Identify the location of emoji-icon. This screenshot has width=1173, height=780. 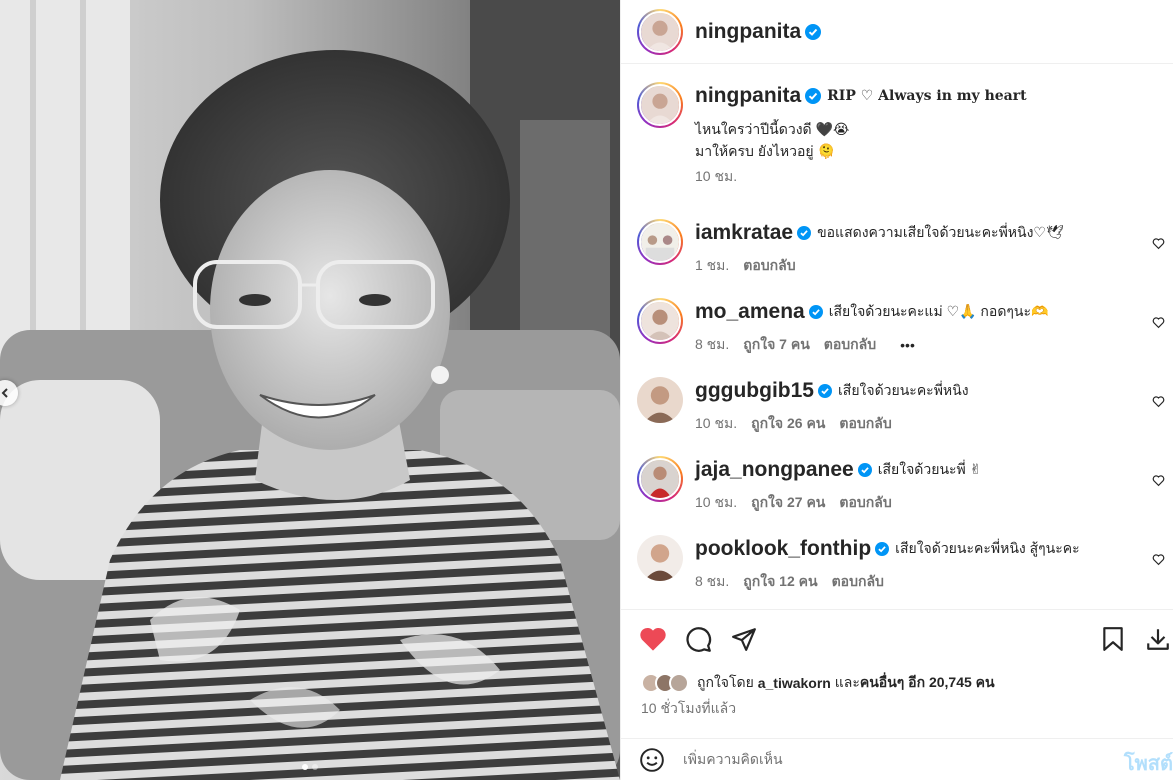
(652, 760).